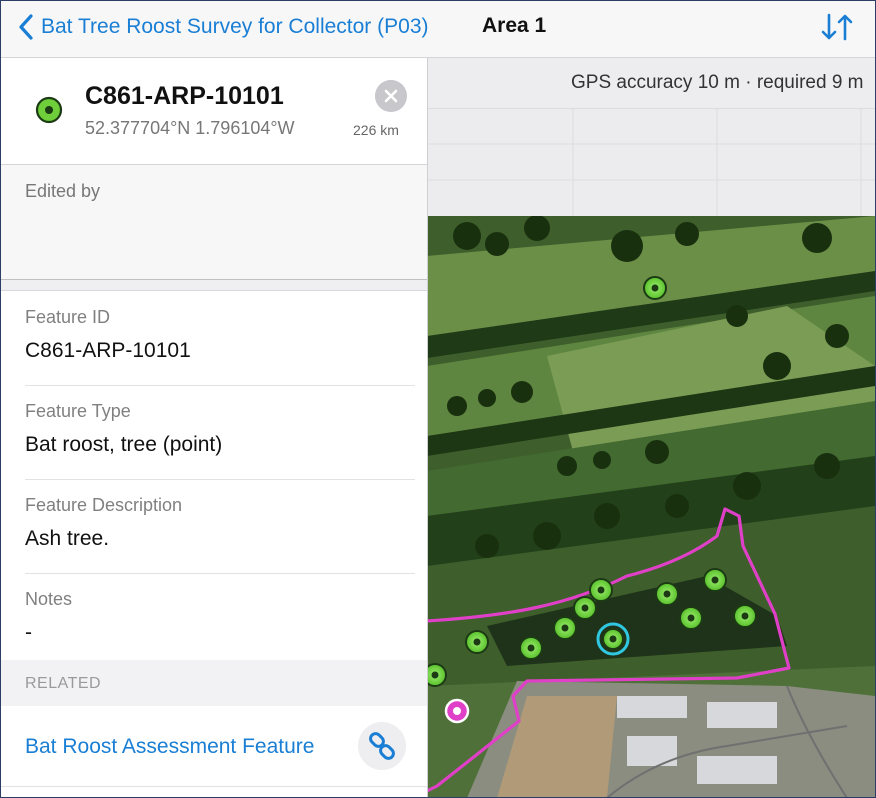 This screenshot has height=798, width=876. What do you see at coordinates (63, 191) in the screenshot?
I see `edited-by-label: Edited by` at bounding box center [63, 191].